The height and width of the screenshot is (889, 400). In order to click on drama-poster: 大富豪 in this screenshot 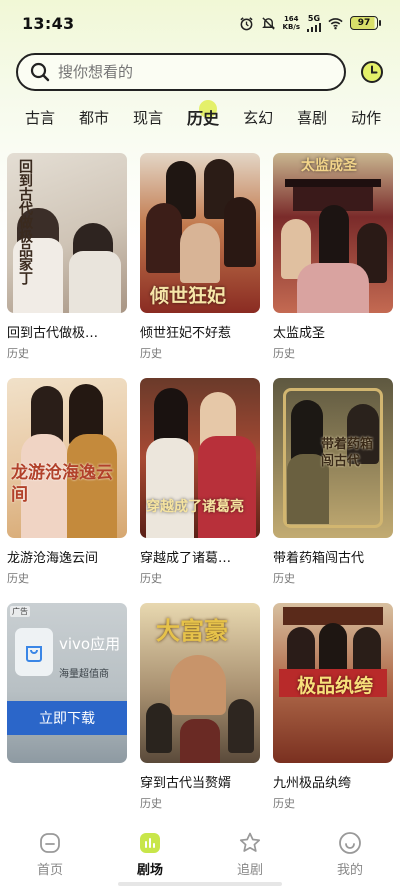, I will do `click(200, 683)`.